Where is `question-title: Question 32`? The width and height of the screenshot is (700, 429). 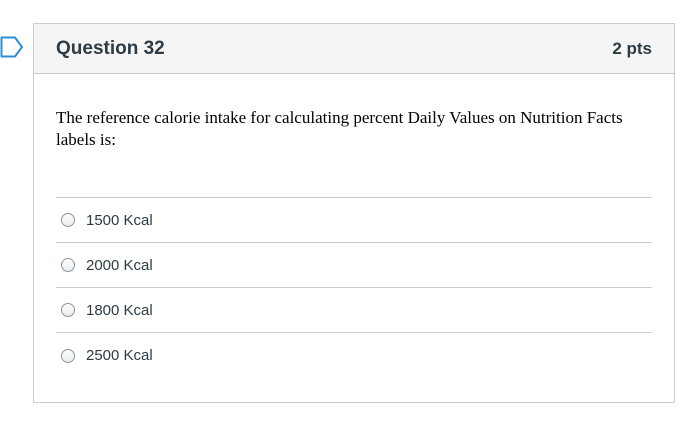 question-title: Question 32 is located at coordinates (110, 48).